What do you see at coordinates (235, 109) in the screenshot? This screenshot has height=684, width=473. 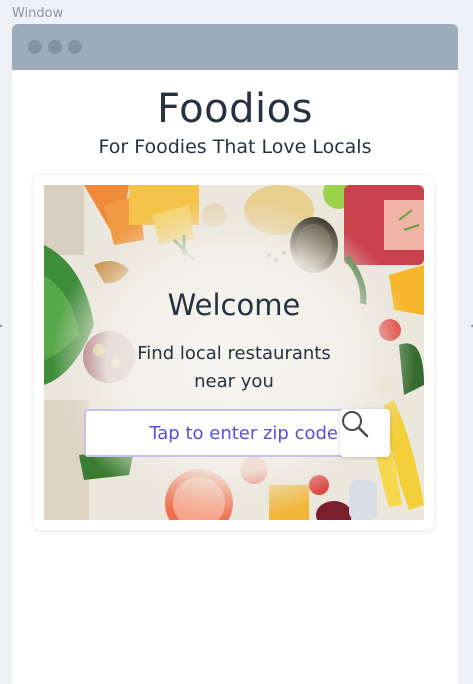 I see `app-title: Foodios` at bounding box center [235, 109].